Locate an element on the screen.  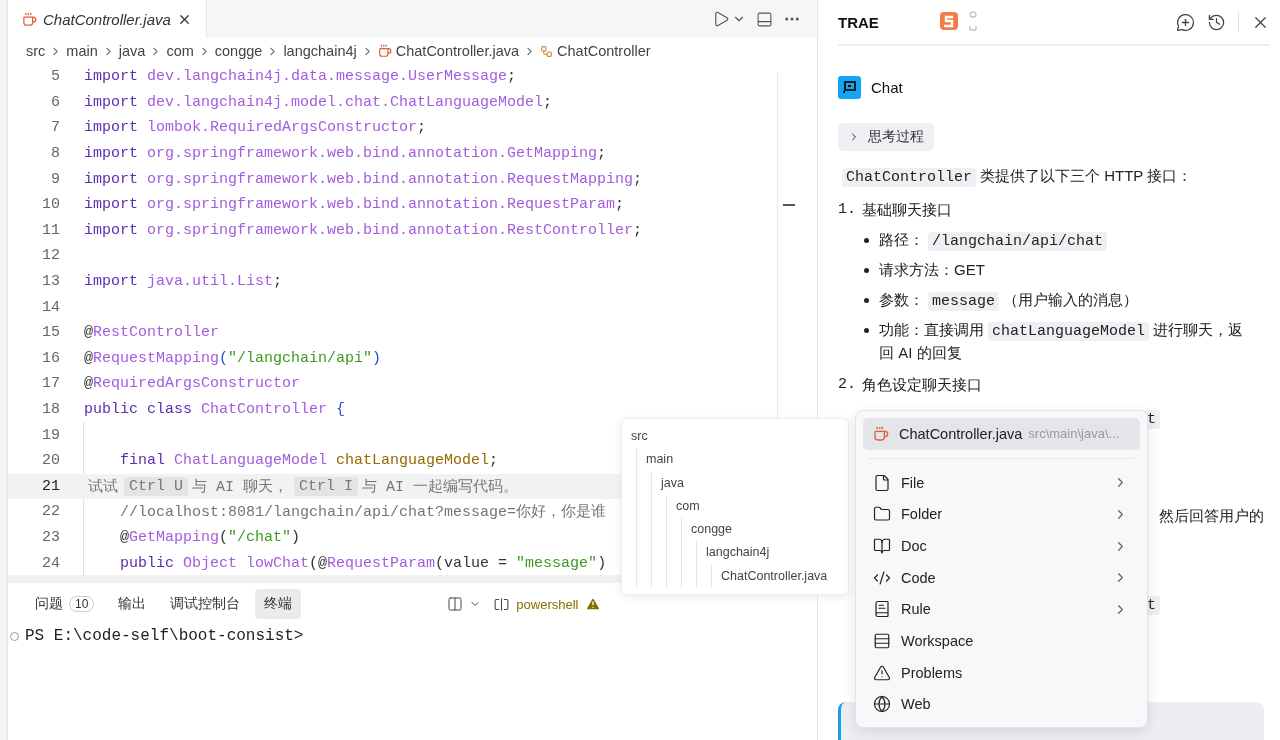
code-line: import org.springframework.web.bind.annotation.RequestParam; is located at coordinates (354, 205).